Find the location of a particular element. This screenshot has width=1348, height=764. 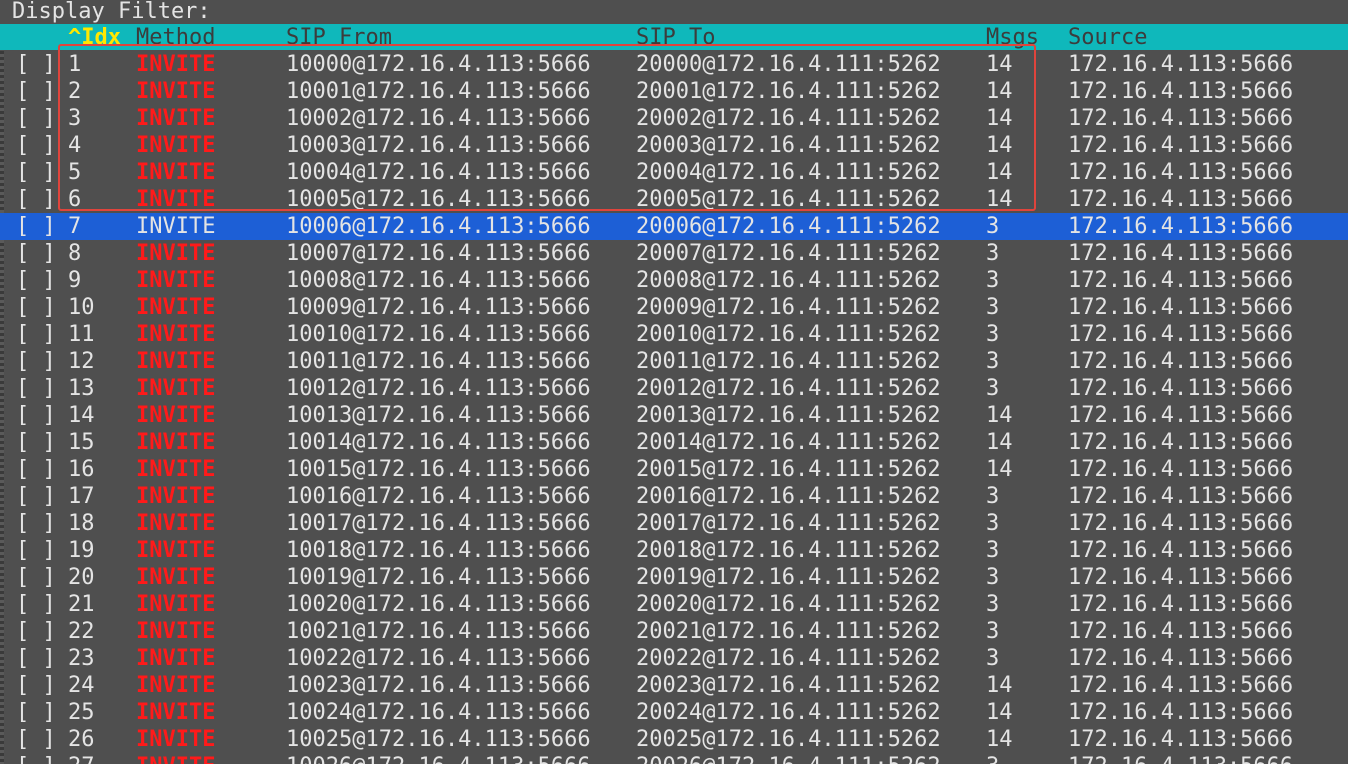

row-sip-from: 10011@172.16.4.113:5666 is located at coordinates (438, 361).